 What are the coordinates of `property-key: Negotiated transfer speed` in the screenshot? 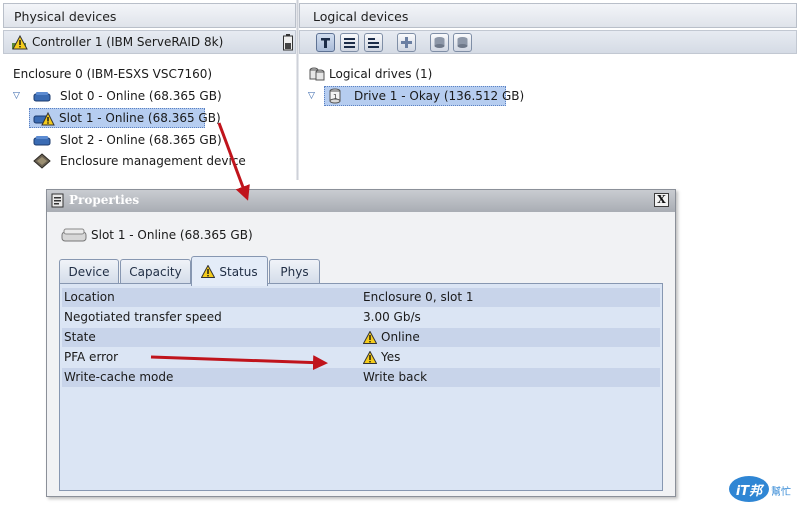 It's located at (143, 317).